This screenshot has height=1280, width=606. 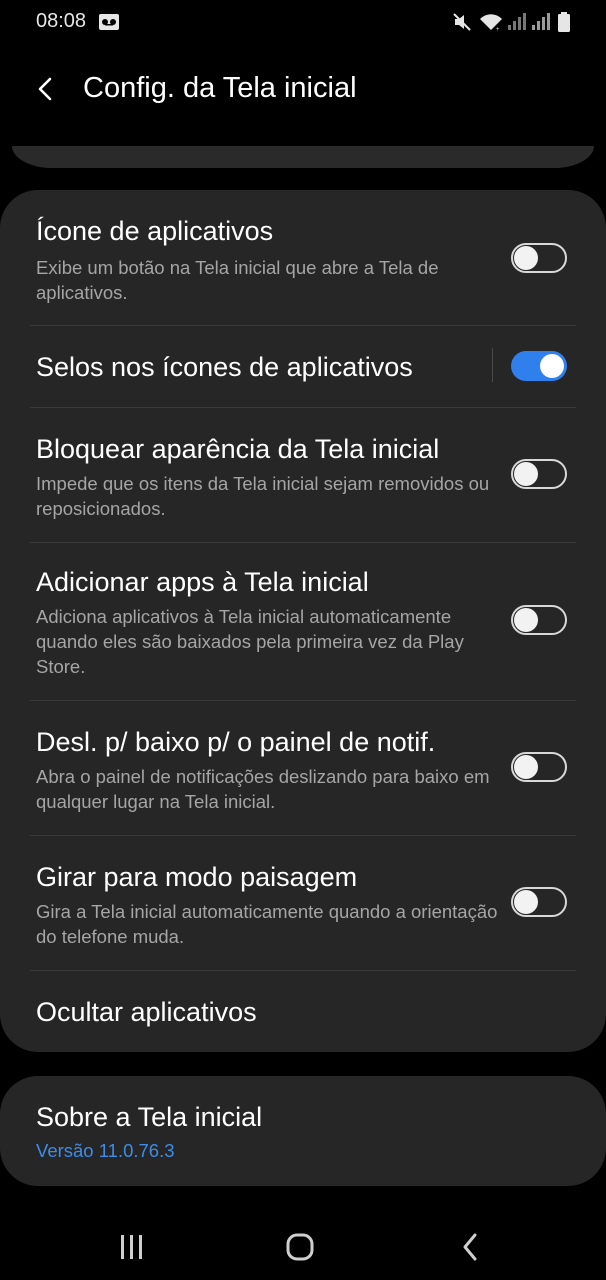 What do you see at coordinates (564, 24) in the screenshot?
I see `battery-icon` at bounding box center [564, 24].